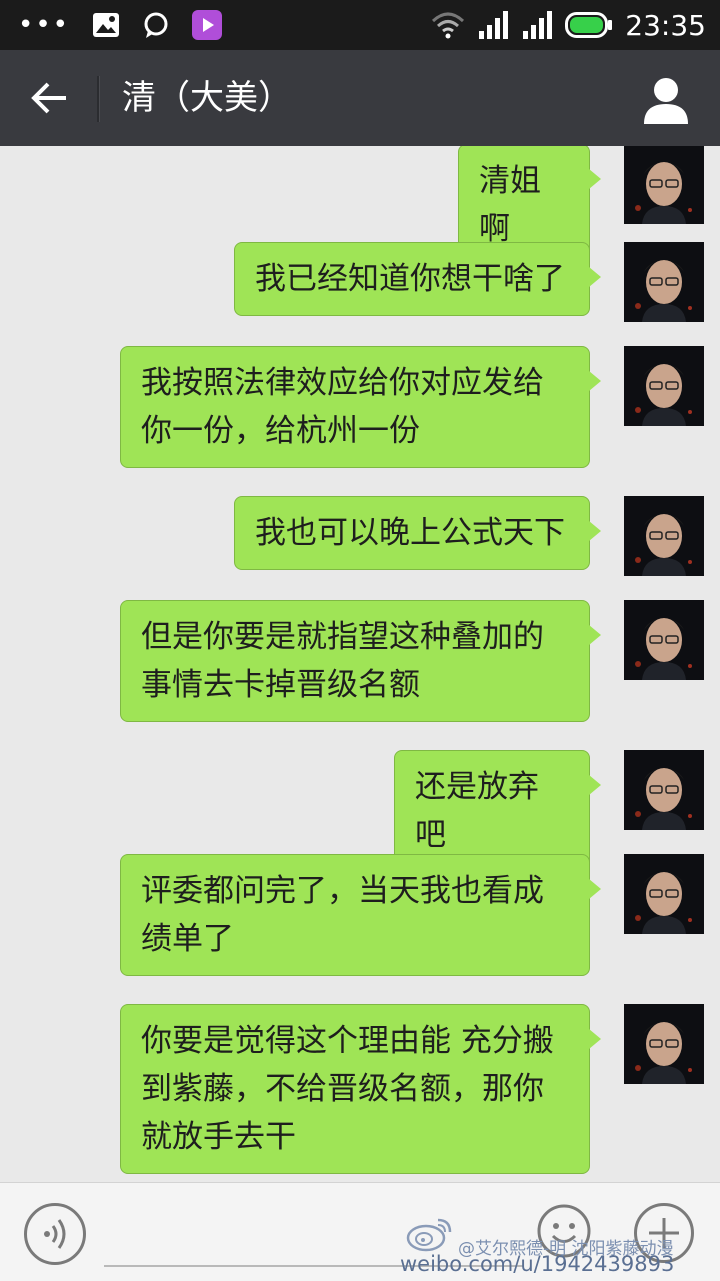 The image size is (720, 1281). What do you see at coordinates (537, 1264) in the screenshot?
I see `watermark-url: weibo.com/u/1942439893` at bounding box center [537, 1264].